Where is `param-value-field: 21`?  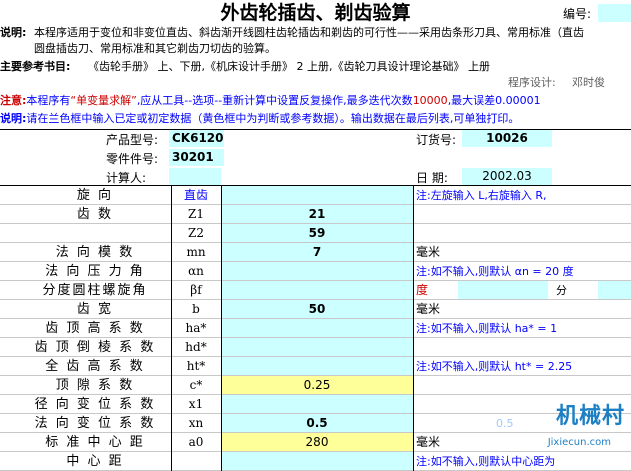 param-value-field: 21 is located at coordinates (317, 214).